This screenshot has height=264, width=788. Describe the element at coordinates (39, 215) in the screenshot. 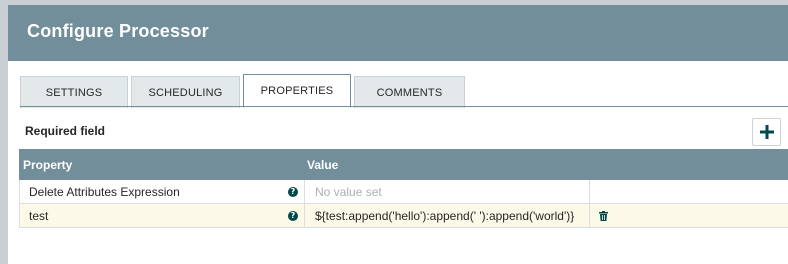

I see `property-name: test` at that location.